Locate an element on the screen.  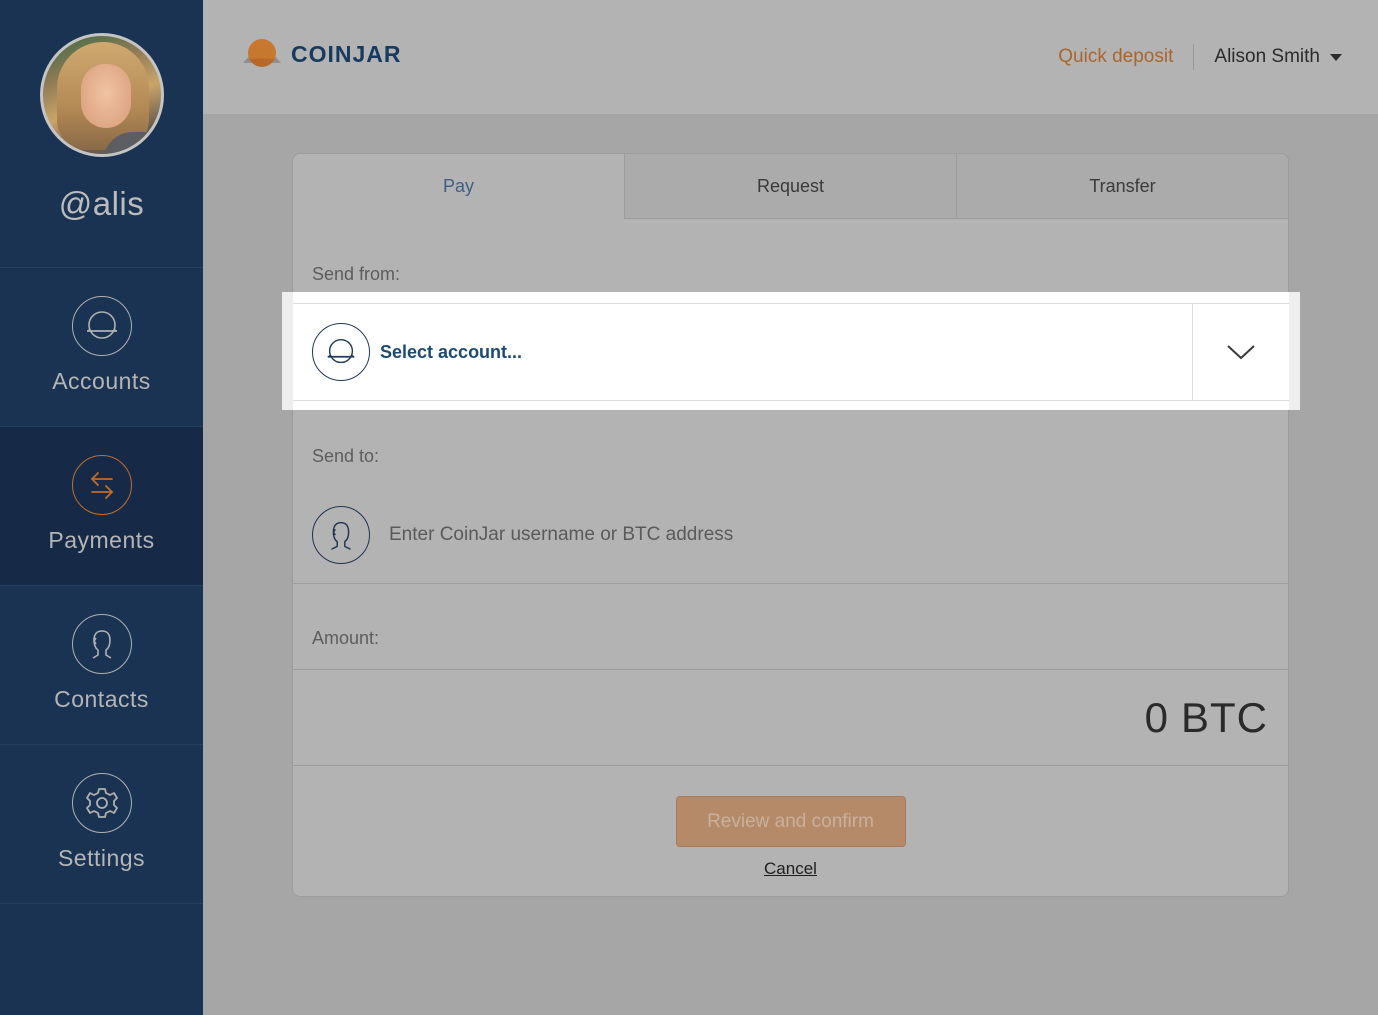
review-and-confirm-button: Review and confirm is located at coordinates (790, 821).